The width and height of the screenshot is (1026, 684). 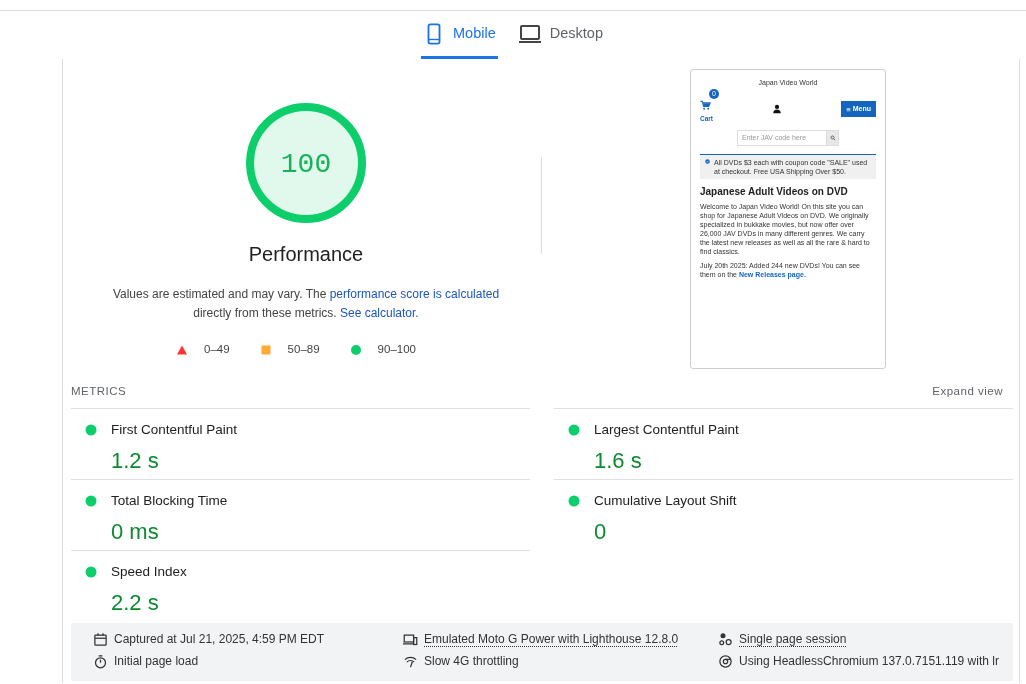 I want to click on metric-value: 0, so click(x=601, y=531).